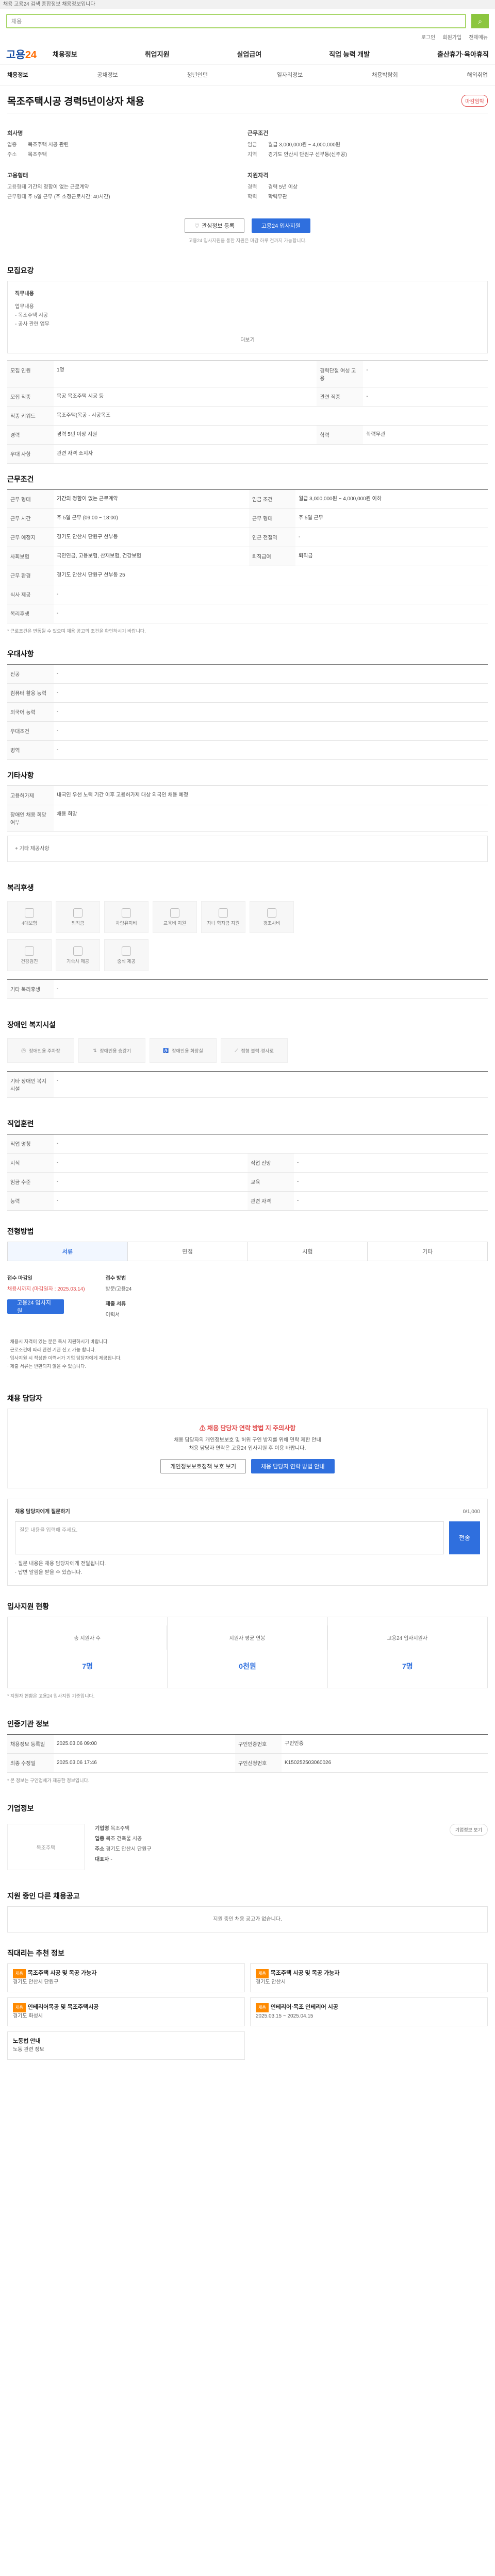  I want to click on welfare-item: 자녀 학자금 지원, so click(223, 917).